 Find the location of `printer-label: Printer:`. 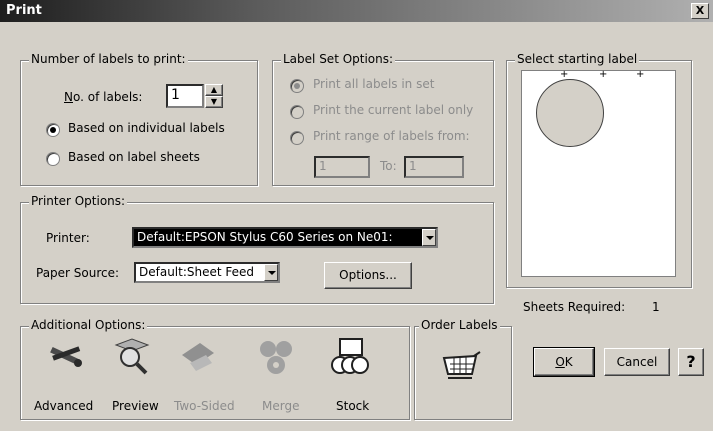

printer-label: Printer: is located at coordinates (68, 238).